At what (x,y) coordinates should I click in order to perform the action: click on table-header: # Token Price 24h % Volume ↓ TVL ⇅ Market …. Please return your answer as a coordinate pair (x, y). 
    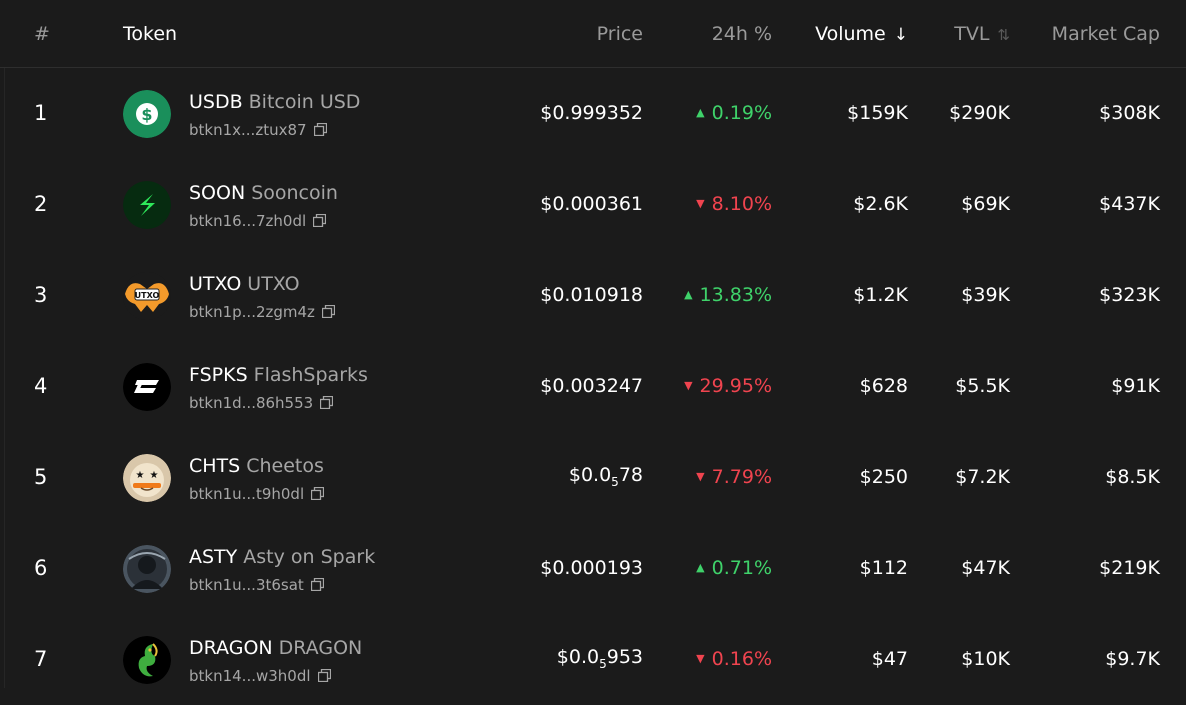
    Looking at the image, I should click on (593, 34).